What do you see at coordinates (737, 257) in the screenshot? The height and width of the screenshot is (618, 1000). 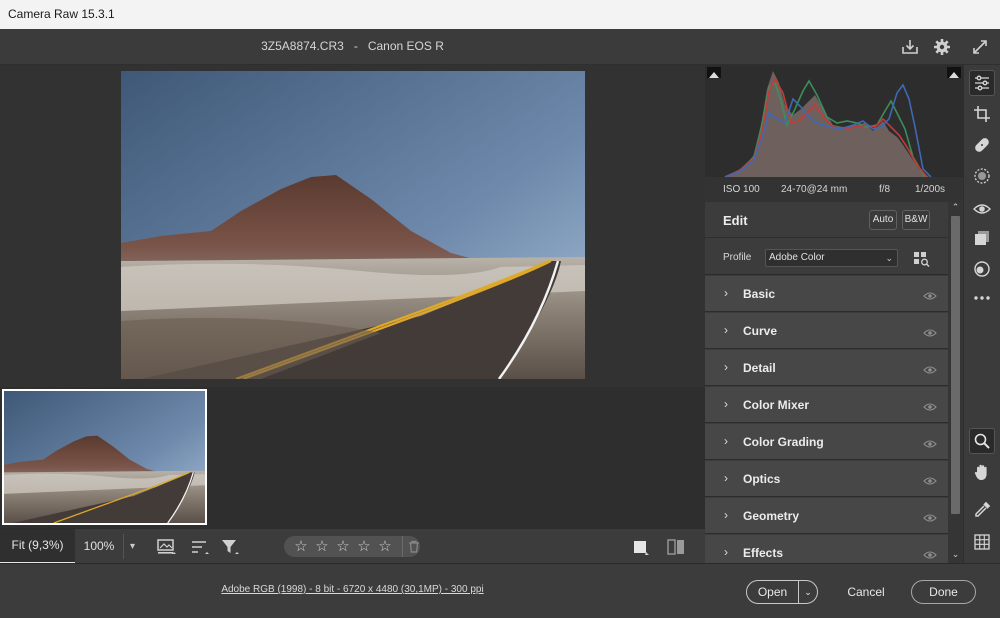 I see `profile-label: Profile` at bounding box center [737, 257].